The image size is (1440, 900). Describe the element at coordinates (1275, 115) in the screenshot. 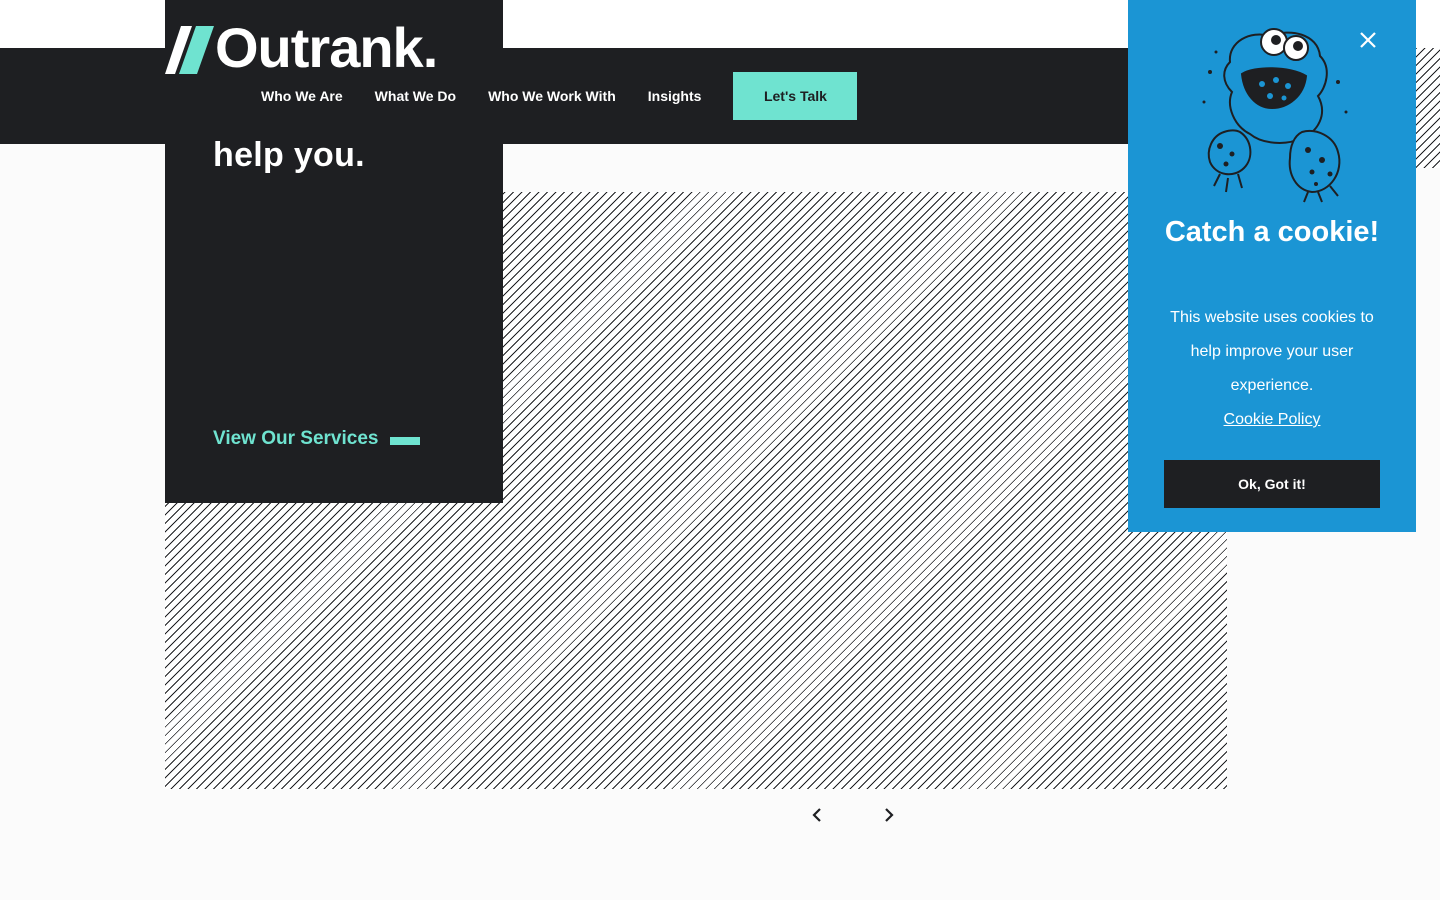

I see `cookie-monster-icon` at that location.